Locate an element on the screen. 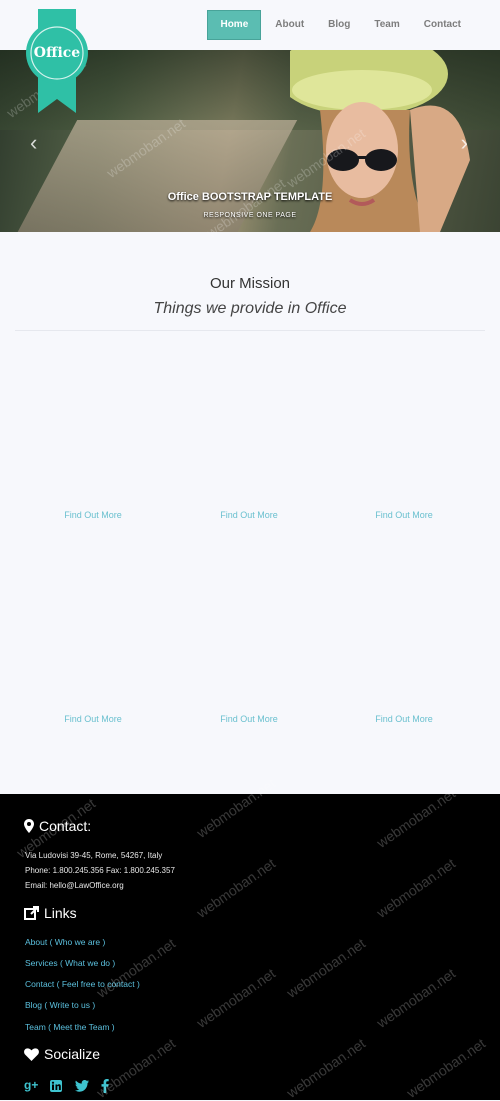 This screenshot has width=500, height=1101. socialize-heading: Socialize is located at coordinates (62, 1054).